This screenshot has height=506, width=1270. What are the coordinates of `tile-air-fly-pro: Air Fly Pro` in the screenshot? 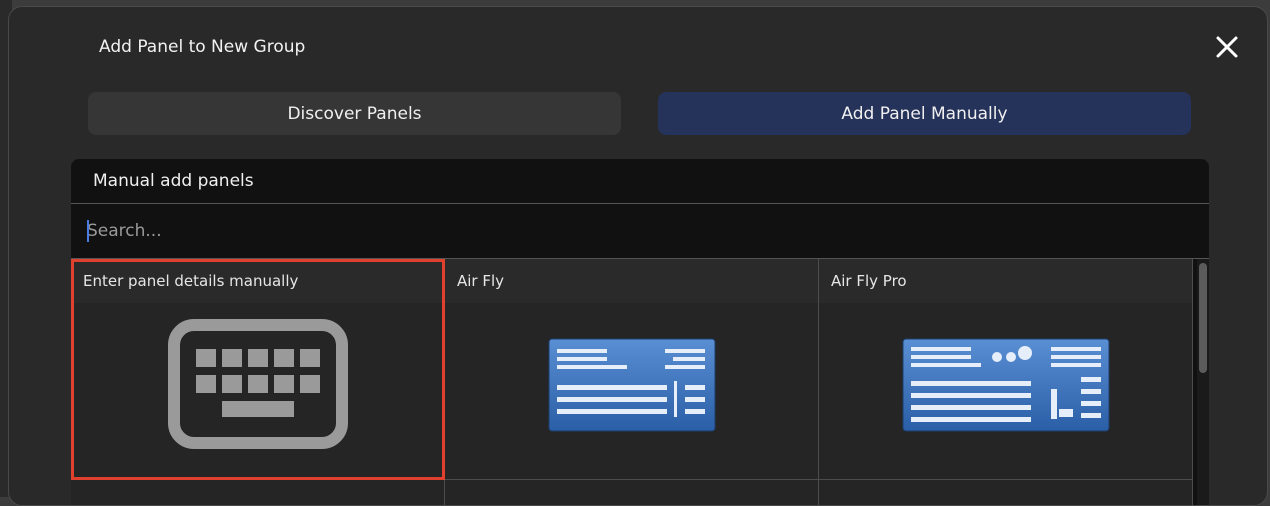 It's located at (1006, 369).